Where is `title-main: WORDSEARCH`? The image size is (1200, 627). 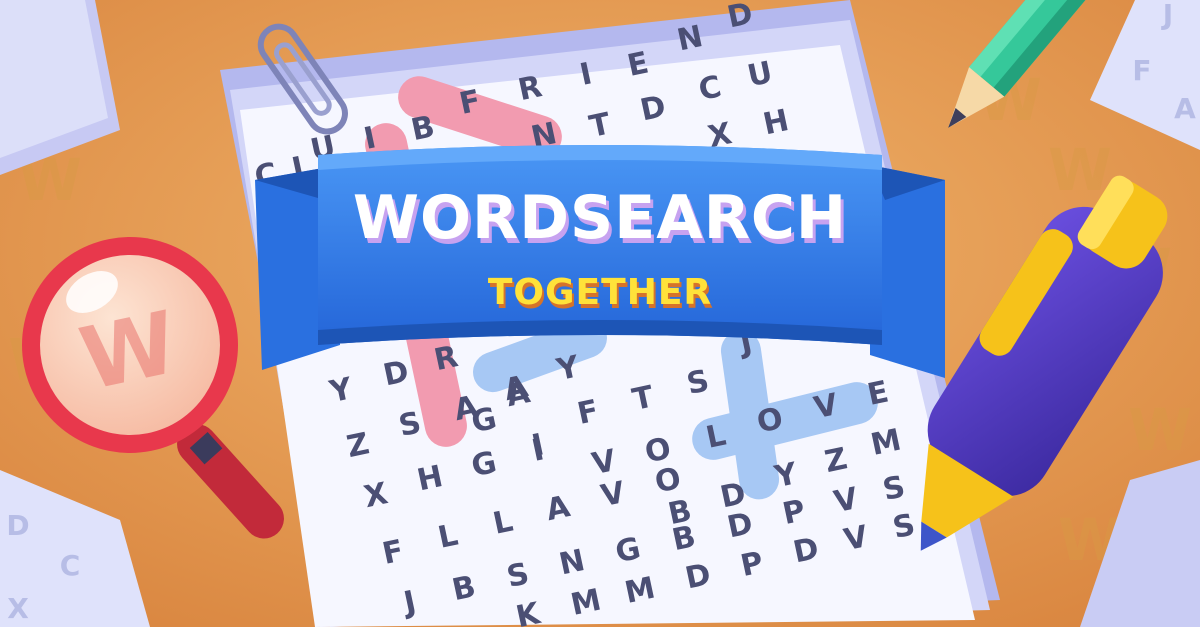 title-main: WORDSEARCH is located at coordinates (600, 218).